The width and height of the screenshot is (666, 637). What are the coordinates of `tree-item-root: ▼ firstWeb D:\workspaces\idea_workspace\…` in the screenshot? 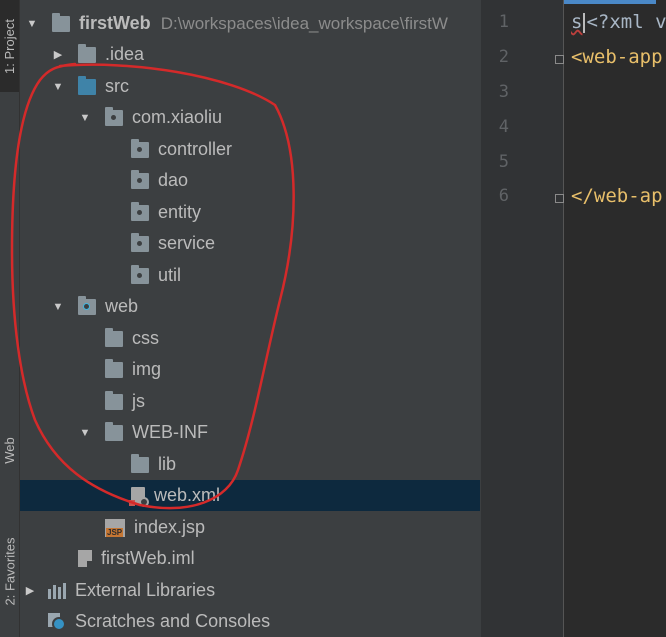 It's located at (250, 23).